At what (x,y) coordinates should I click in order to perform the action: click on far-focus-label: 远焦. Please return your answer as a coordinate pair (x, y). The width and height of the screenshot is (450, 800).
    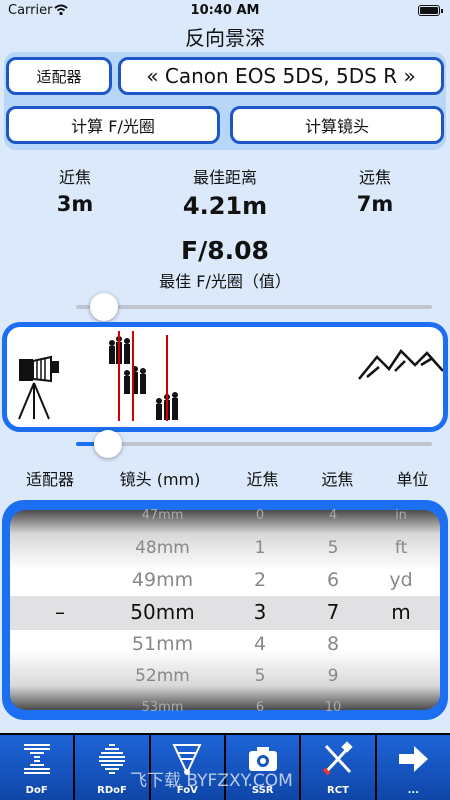
    Looking at the image, I should click on (374, 177).